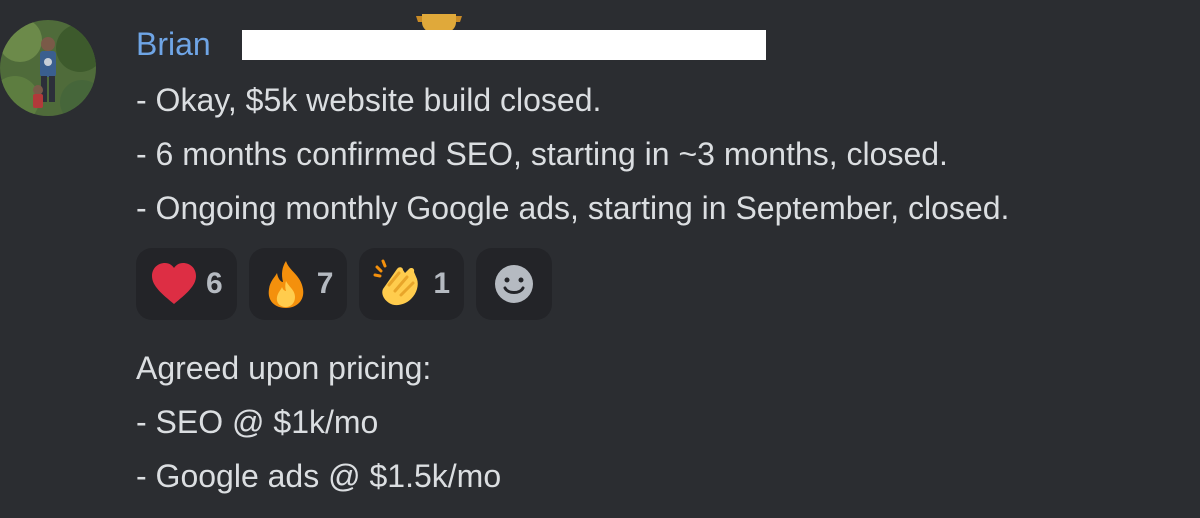  Describe the element at coordinates (396, 282) in the screenshot. I see `clapping-hands-icon` at that location.